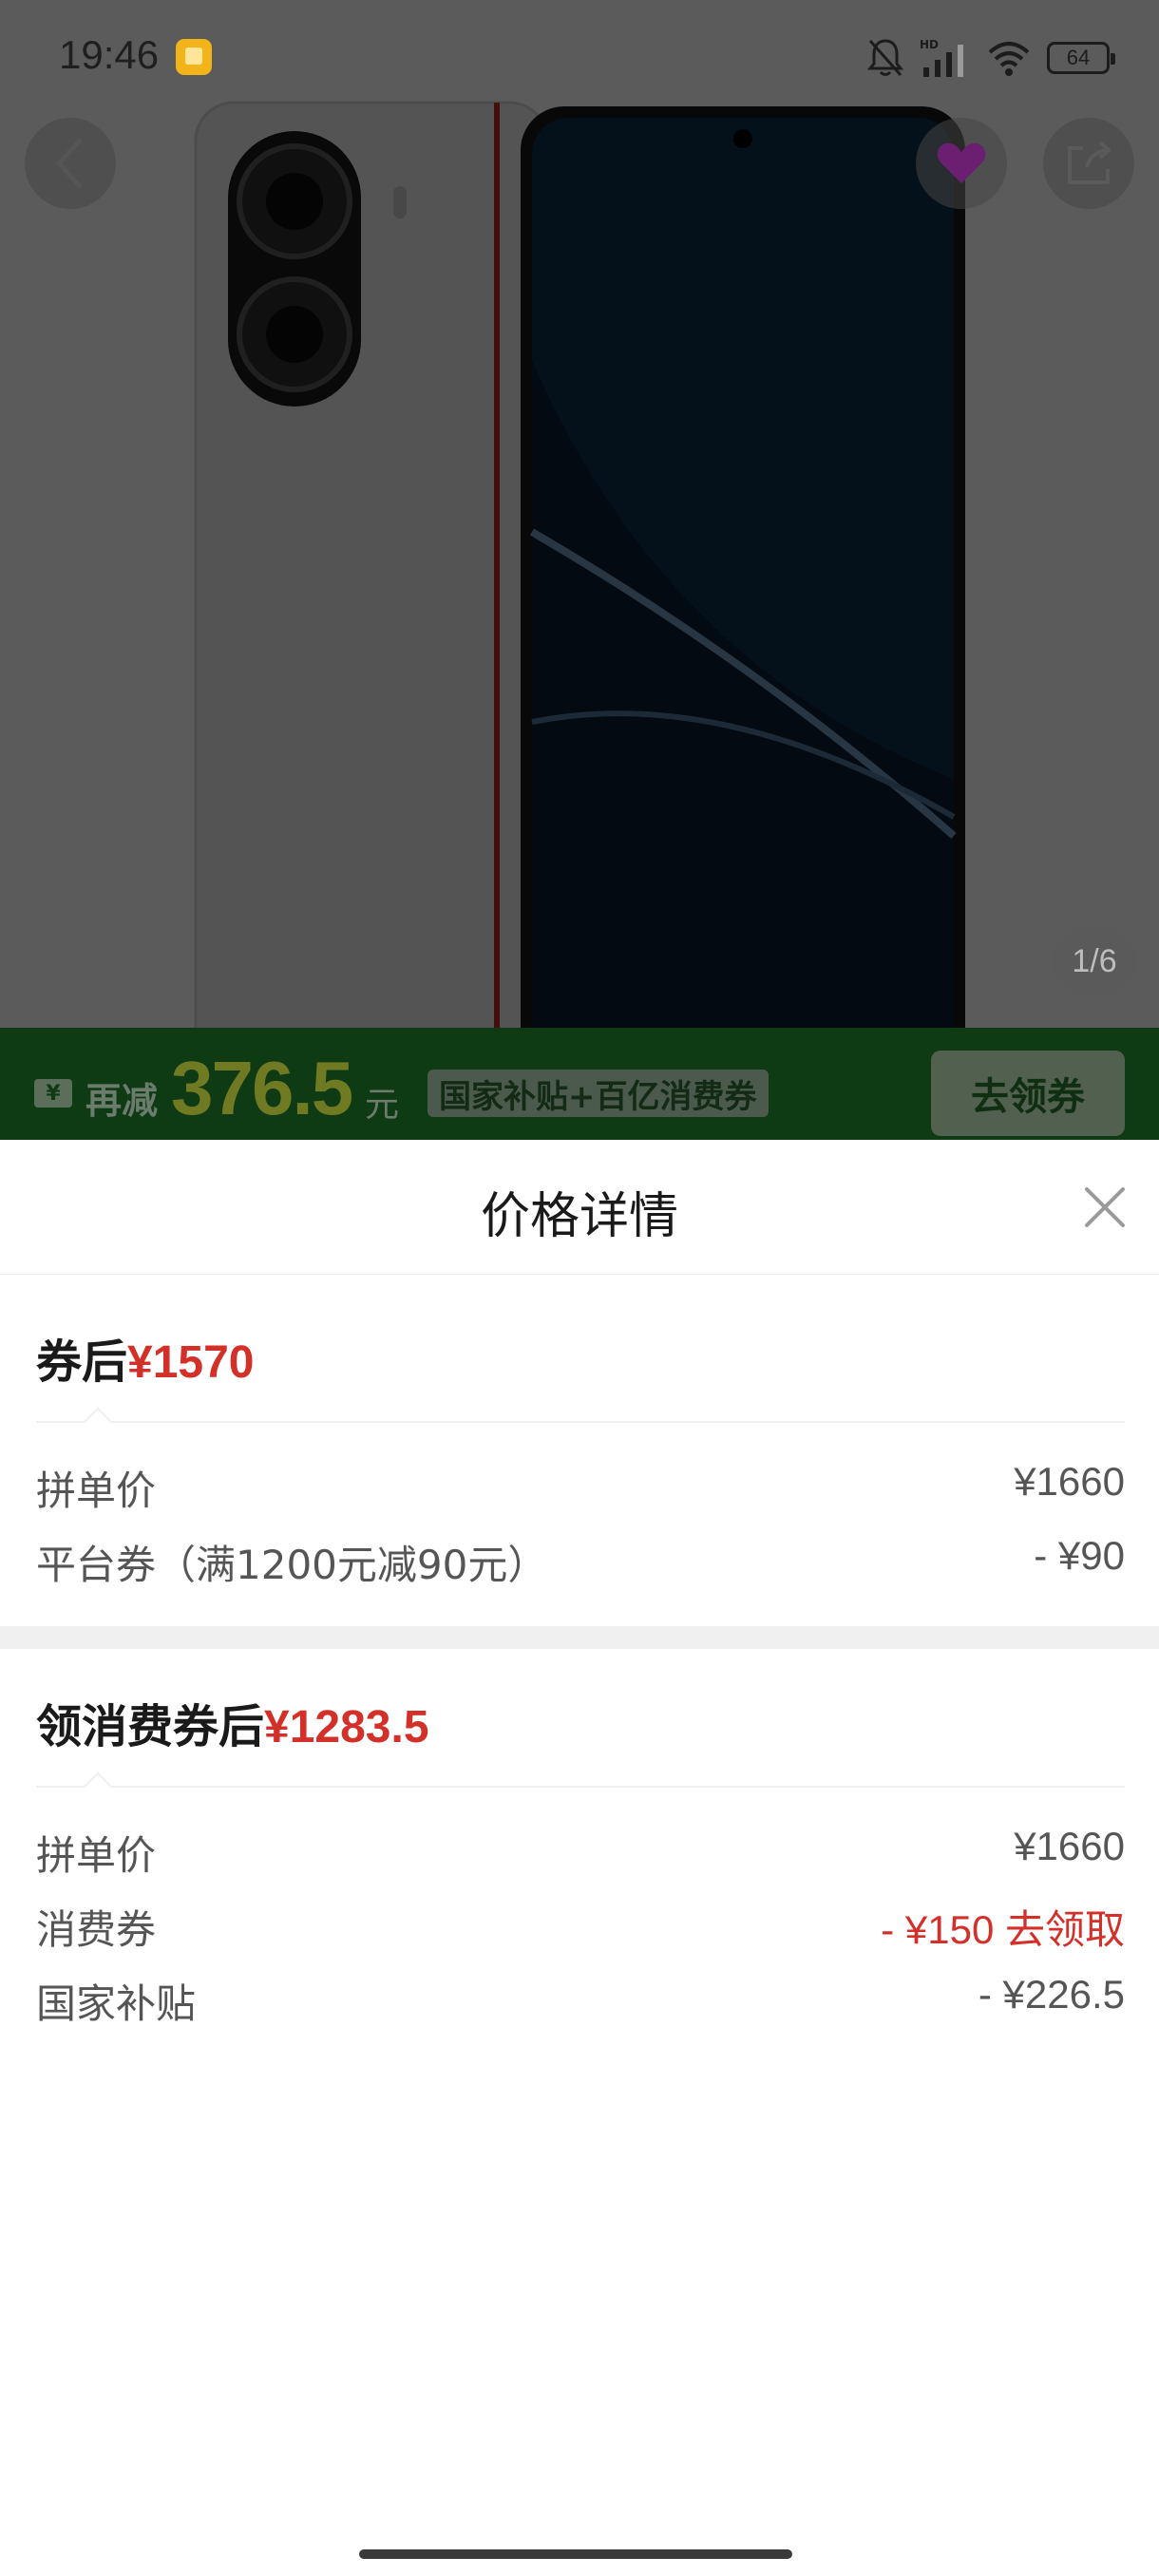 The height and width of the screenshot is (2576, 1159). I want to click on share-button, so click(1088, 163).